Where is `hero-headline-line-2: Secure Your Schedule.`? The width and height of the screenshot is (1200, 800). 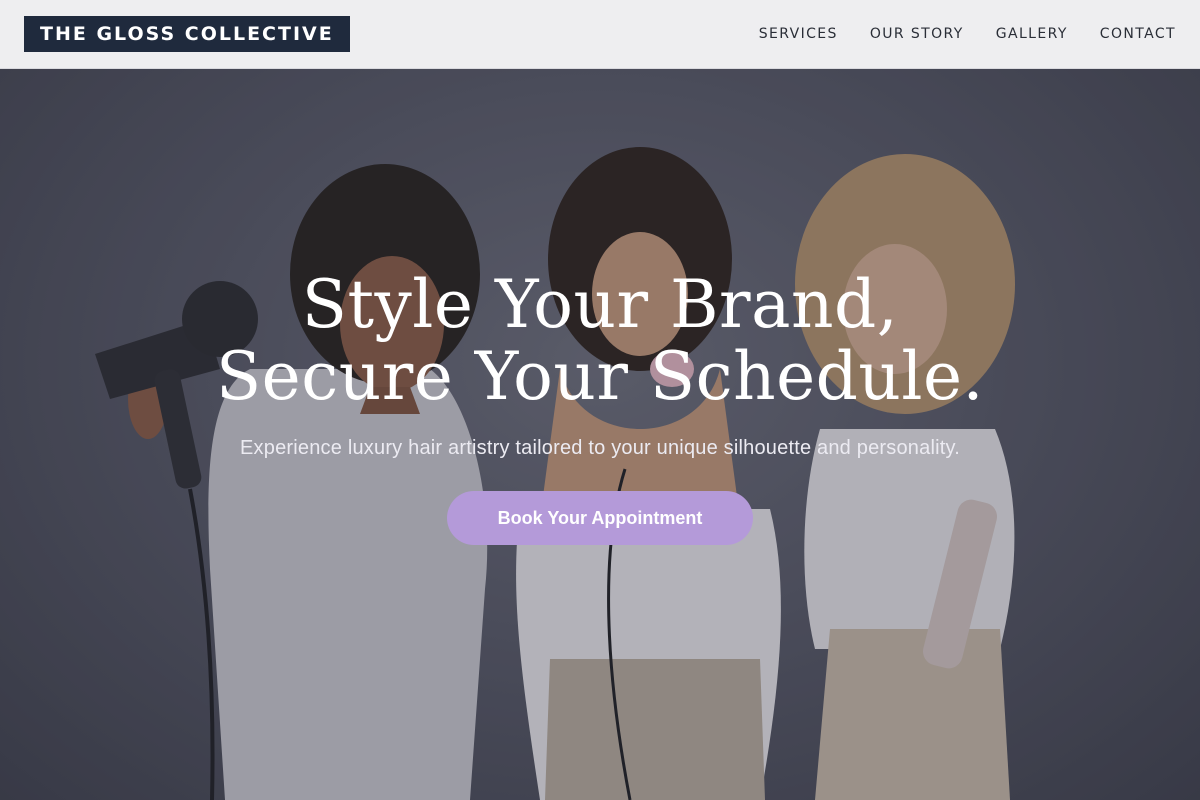 hero-headline-line-2: Secure Your Schedule. is located at coordinates (600, 376).